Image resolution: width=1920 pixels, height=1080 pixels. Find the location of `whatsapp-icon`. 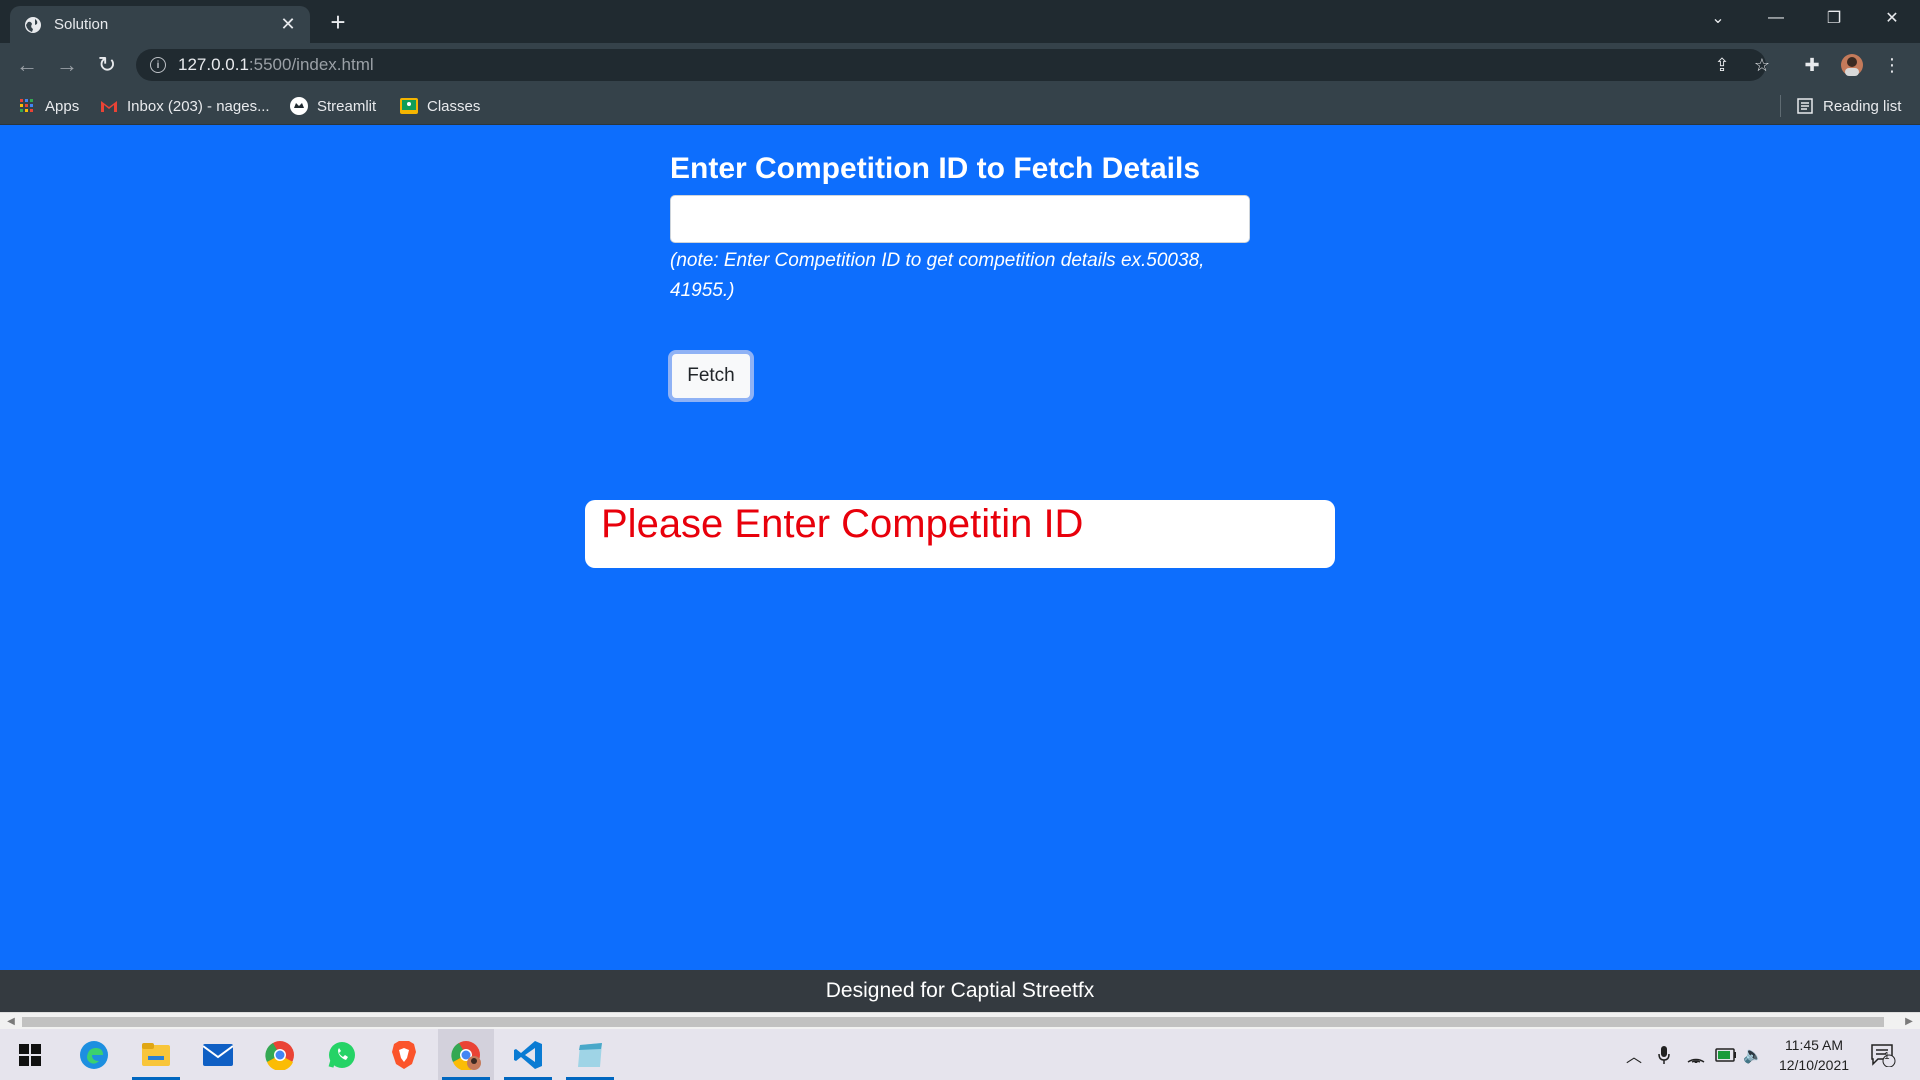

whatsapp-icon is located at coordinates (342, 1054).